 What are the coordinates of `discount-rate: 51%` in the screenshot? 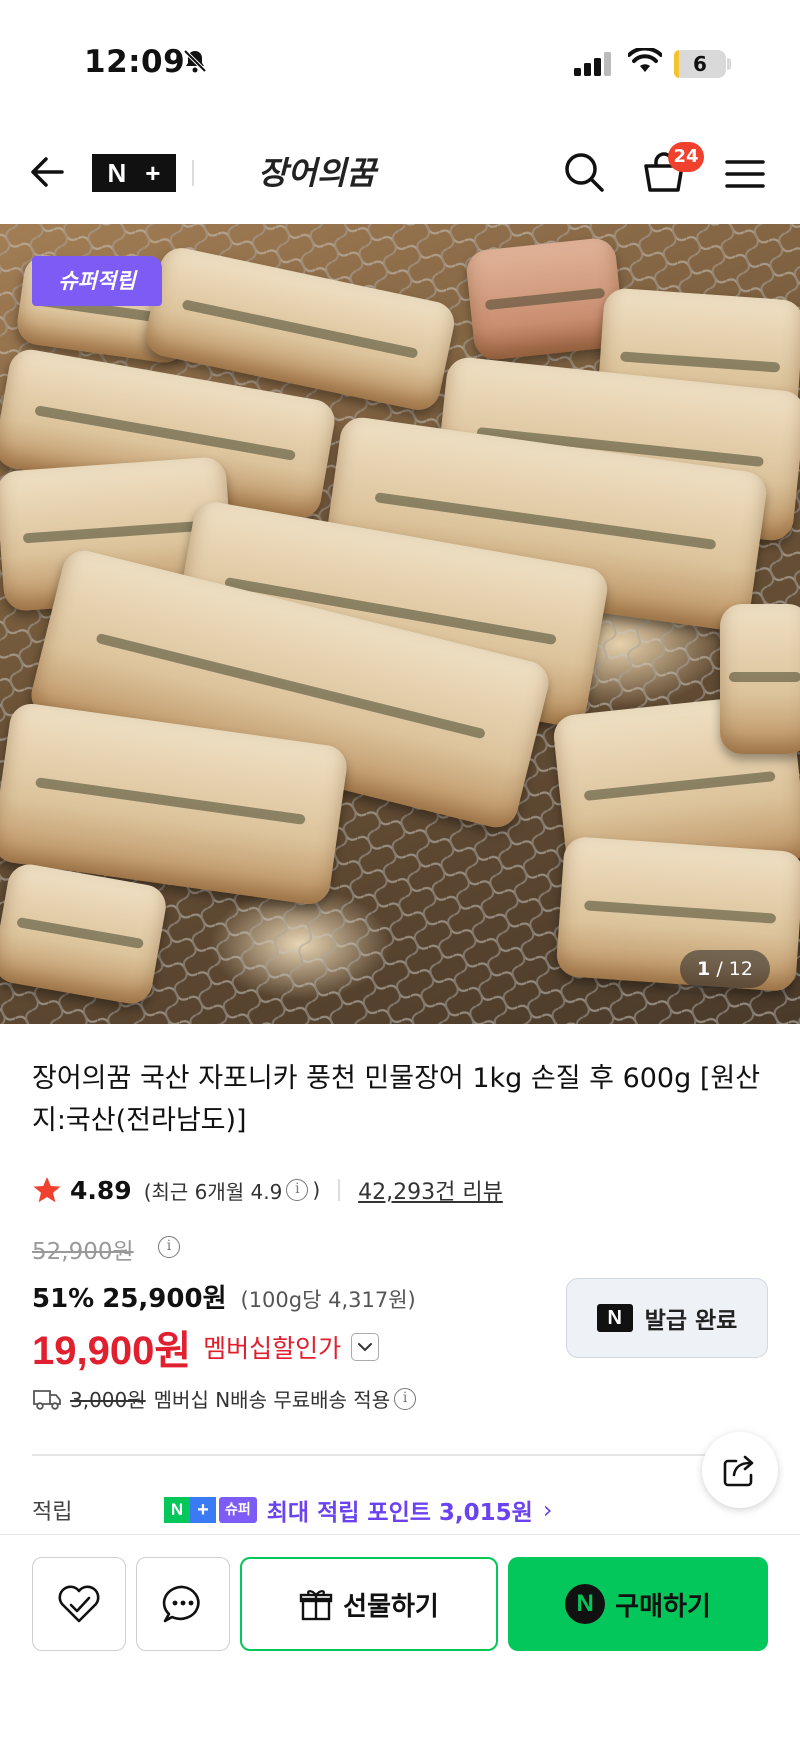 It's located at (63, 1299).